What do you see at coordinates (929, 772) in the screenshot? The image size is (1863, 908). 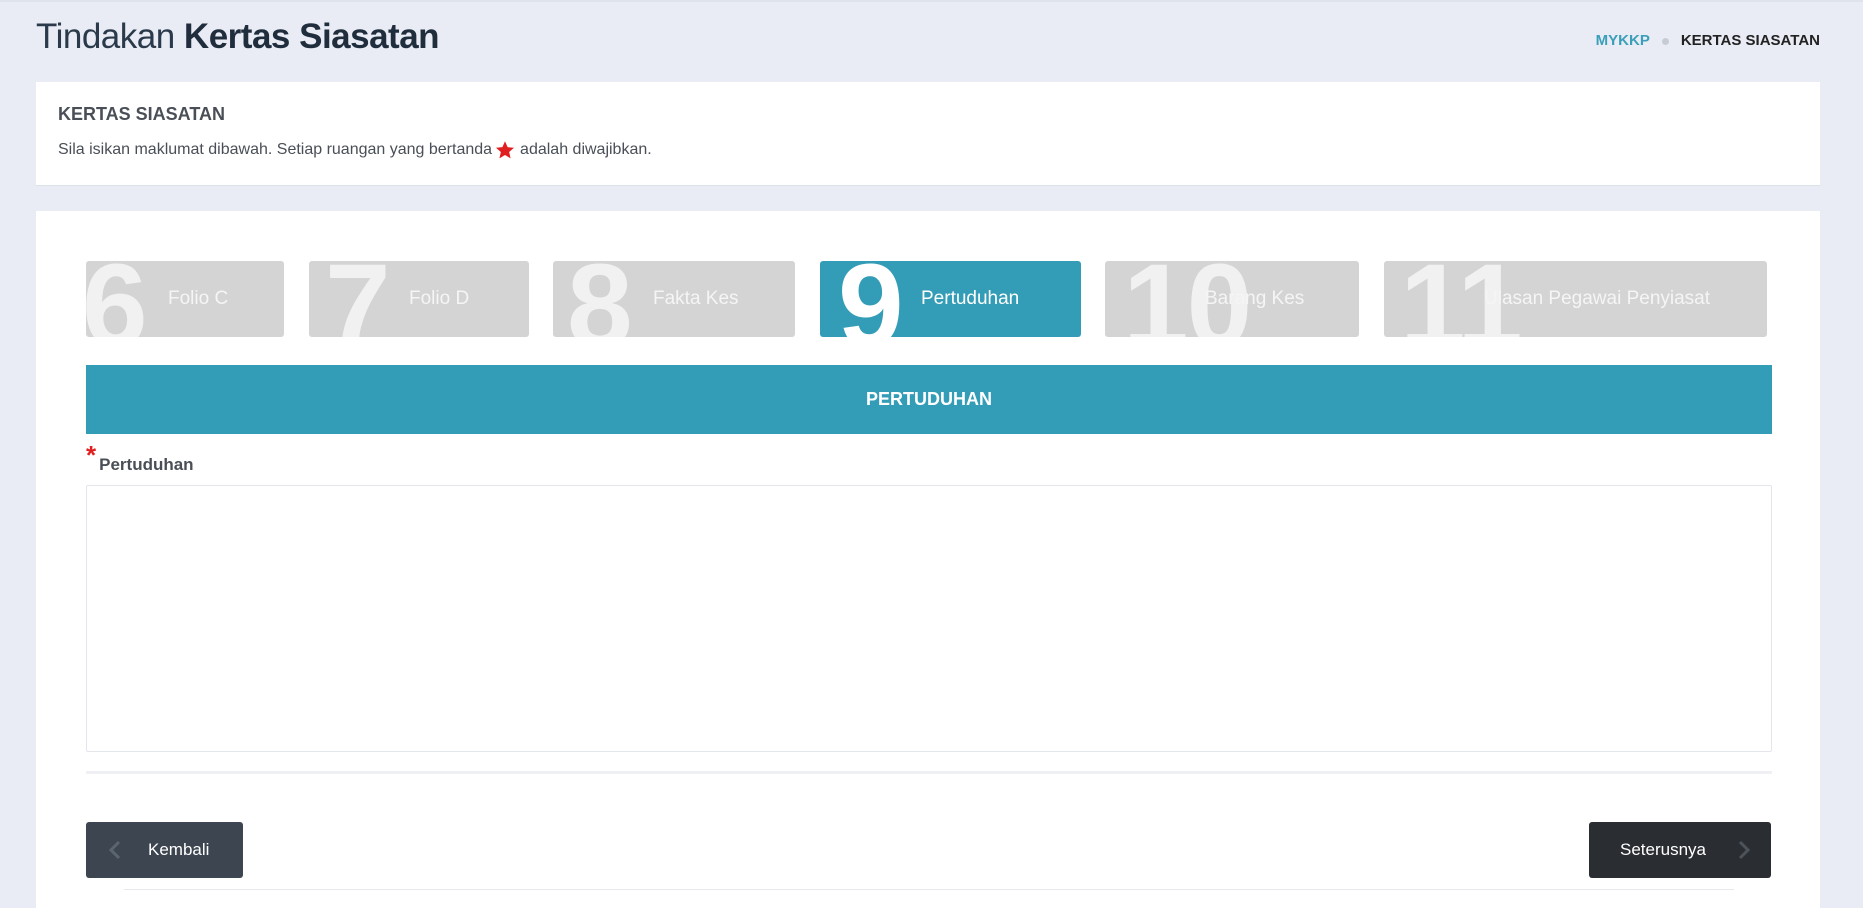 I see `divider` at bounding box center [929, 772].